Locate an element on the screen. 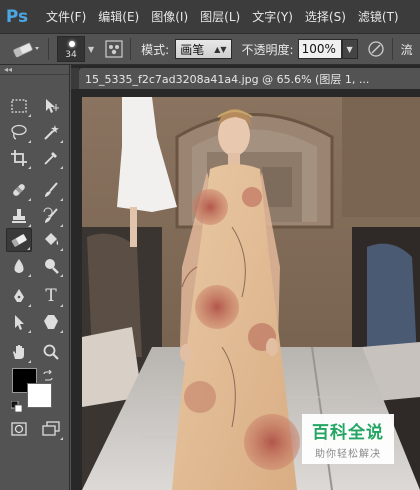 This screenshot has height=490, width=420. menu-layer: 图层(L) is located at coordinates (220, 16).